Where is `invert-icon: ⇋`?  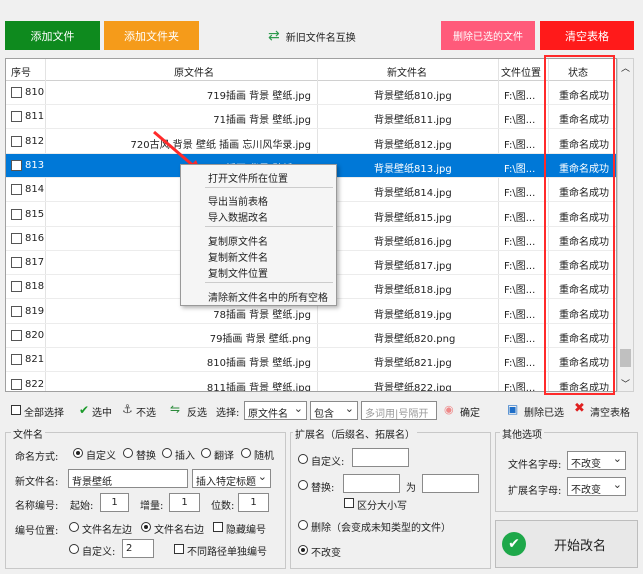 invert-icon: ⇋ is located at coordinates (175, 409).